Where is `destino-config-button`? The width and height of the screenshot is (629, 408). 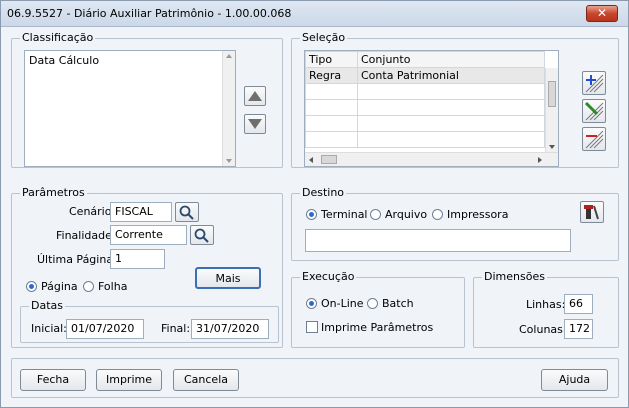
destino-config-button is located at coordinates (592, 212).